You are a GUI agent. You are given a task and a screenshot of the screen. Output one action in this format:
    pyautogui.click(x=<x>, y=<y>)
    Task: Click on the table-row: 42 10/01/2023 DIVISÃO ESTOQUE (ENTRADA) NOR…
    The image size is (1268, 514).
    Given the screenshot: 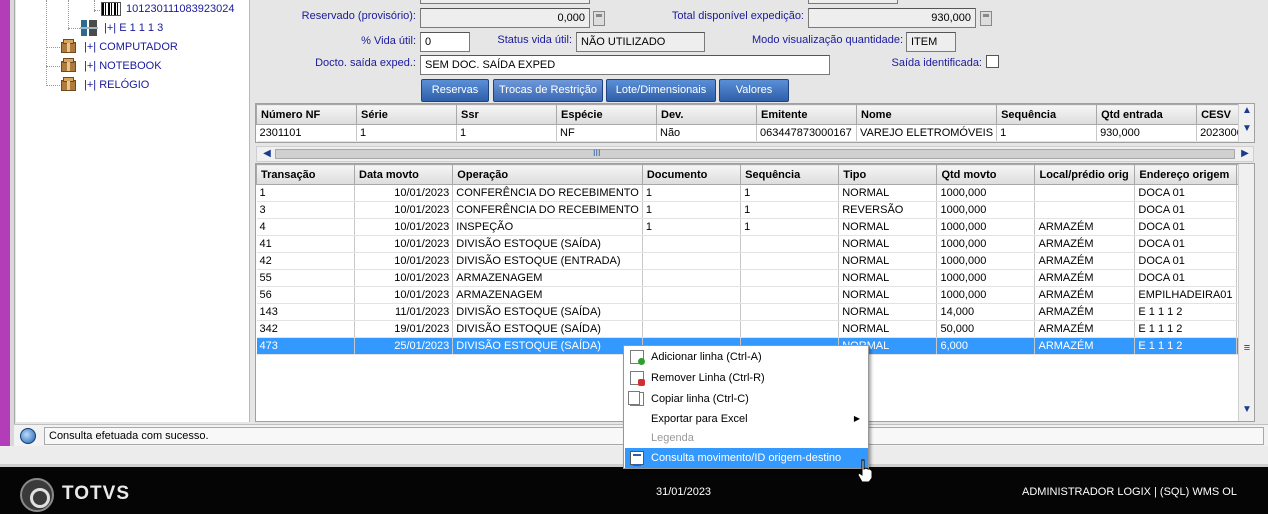 What is the action you would take?
    pyautogui.click(x=755, y=261)
    